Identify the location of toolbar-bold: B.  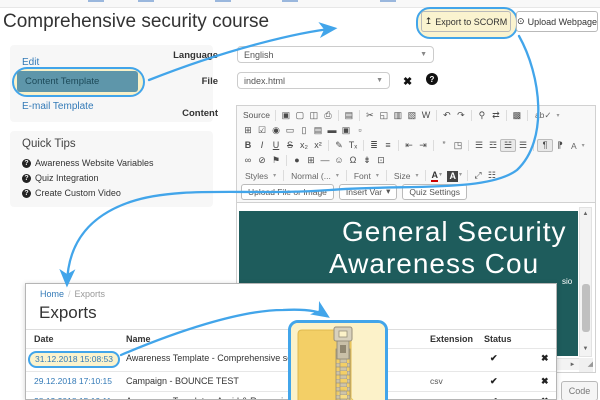
(248, 145).